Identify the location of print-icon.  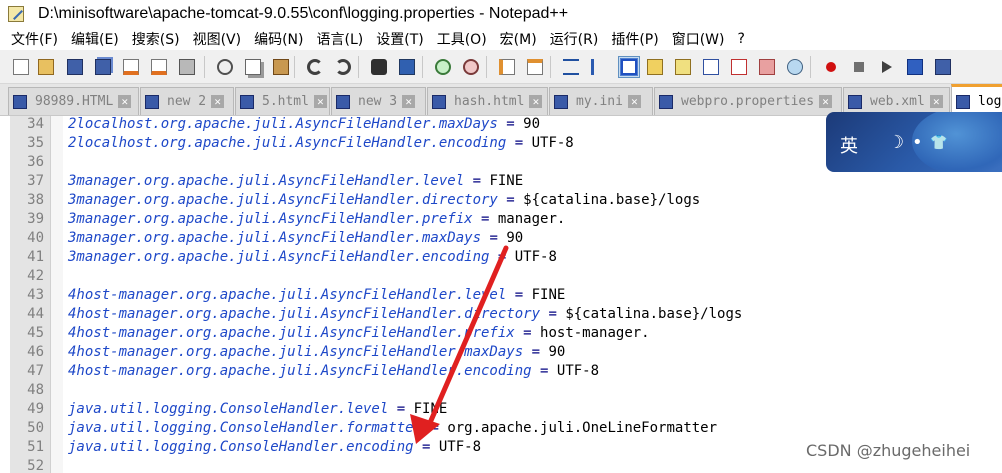
(187, 67).